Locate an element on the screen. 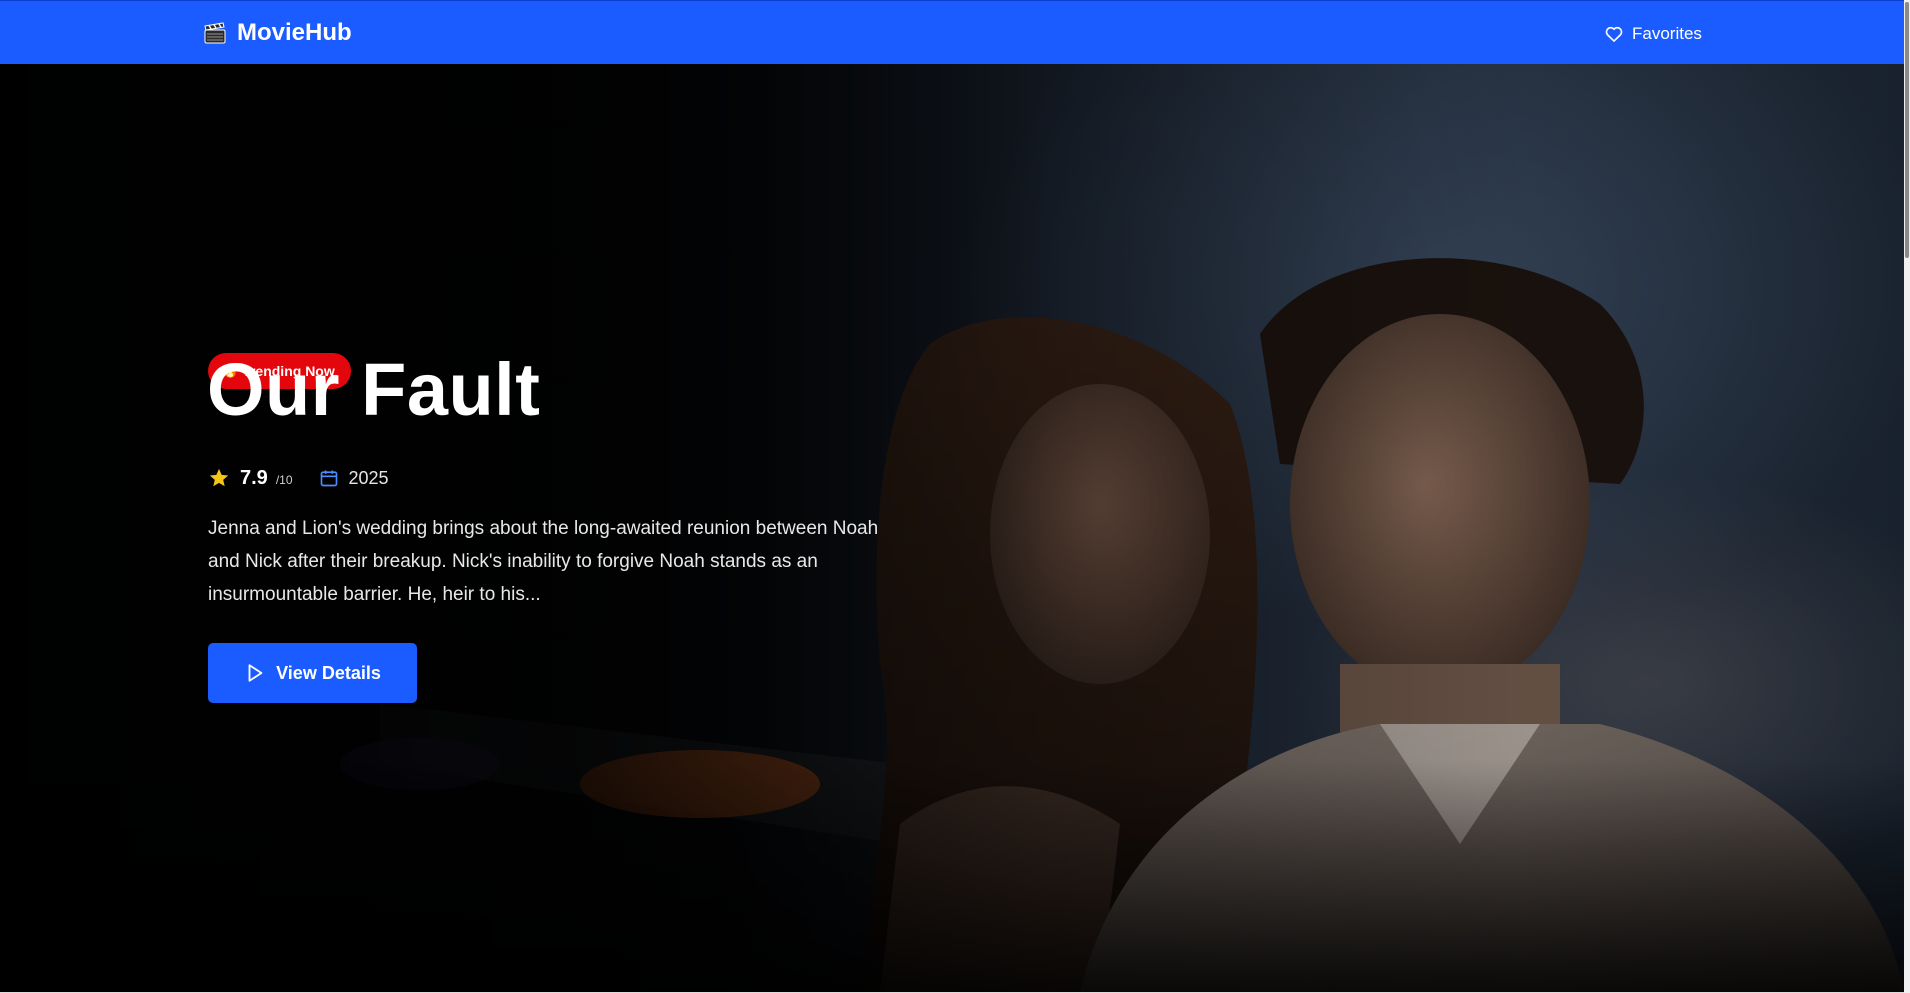 Image resolution: width=1910 pixels, height=993 pixels. view-details-label: View Details is located at coordinates (328, 672).